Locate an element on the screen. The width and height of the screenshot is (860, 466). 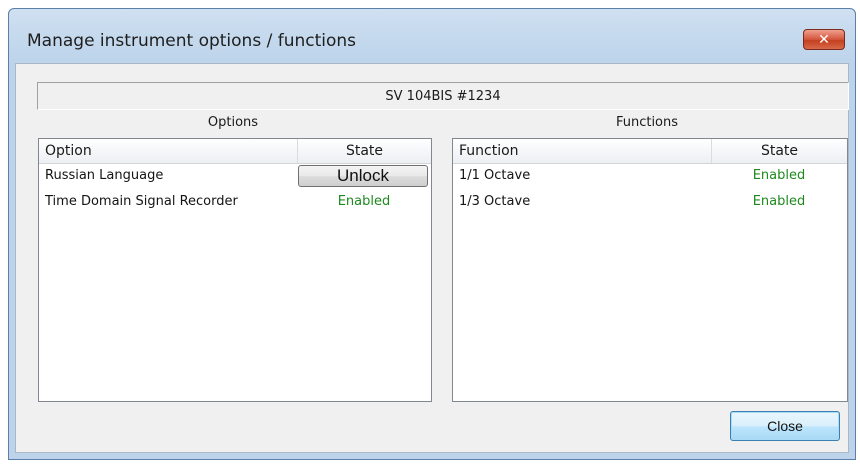
instrument-name-box: SV 104BIS #1234 is located at coordinates (443, 96).